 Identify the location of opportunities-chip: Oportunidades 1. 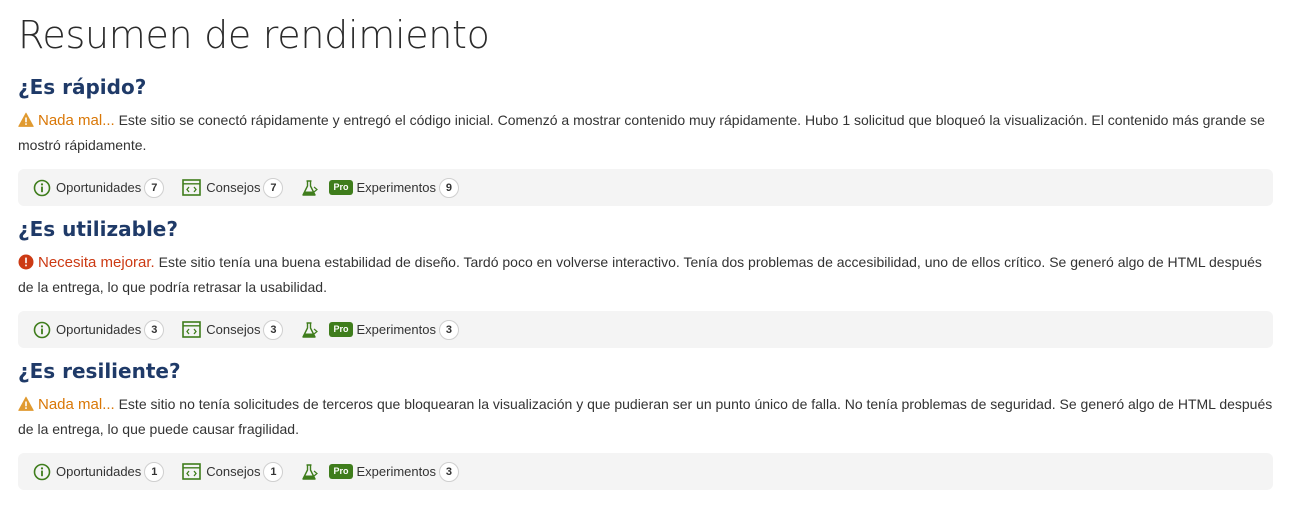
(99, 471).